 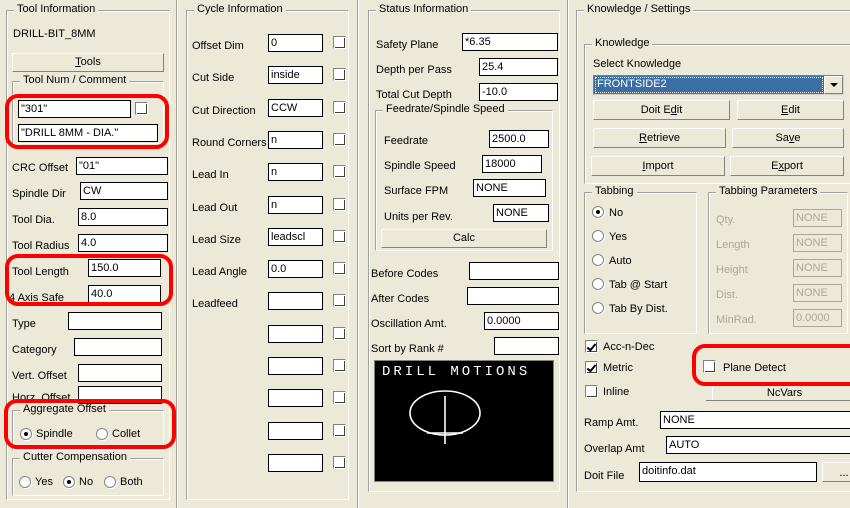 I want to click on depth-per-pass-field: 25.4, so click(x=518, y=67).